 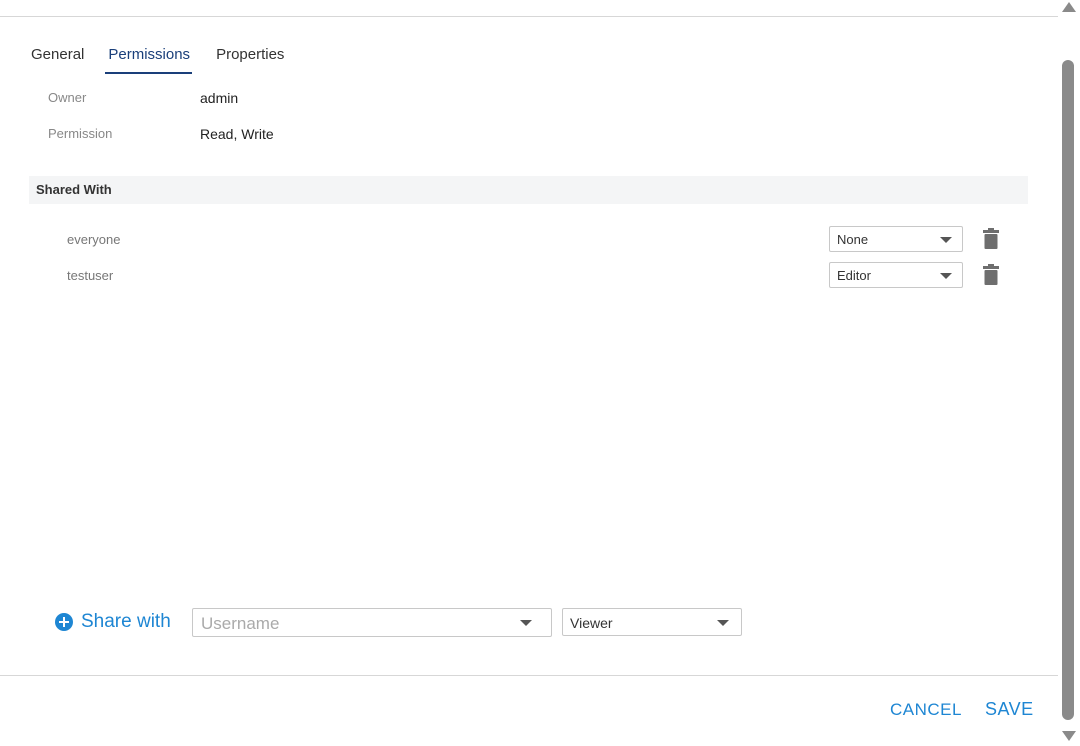 I want to click on vertical-scrollbar, so click(x=1069, y=373).